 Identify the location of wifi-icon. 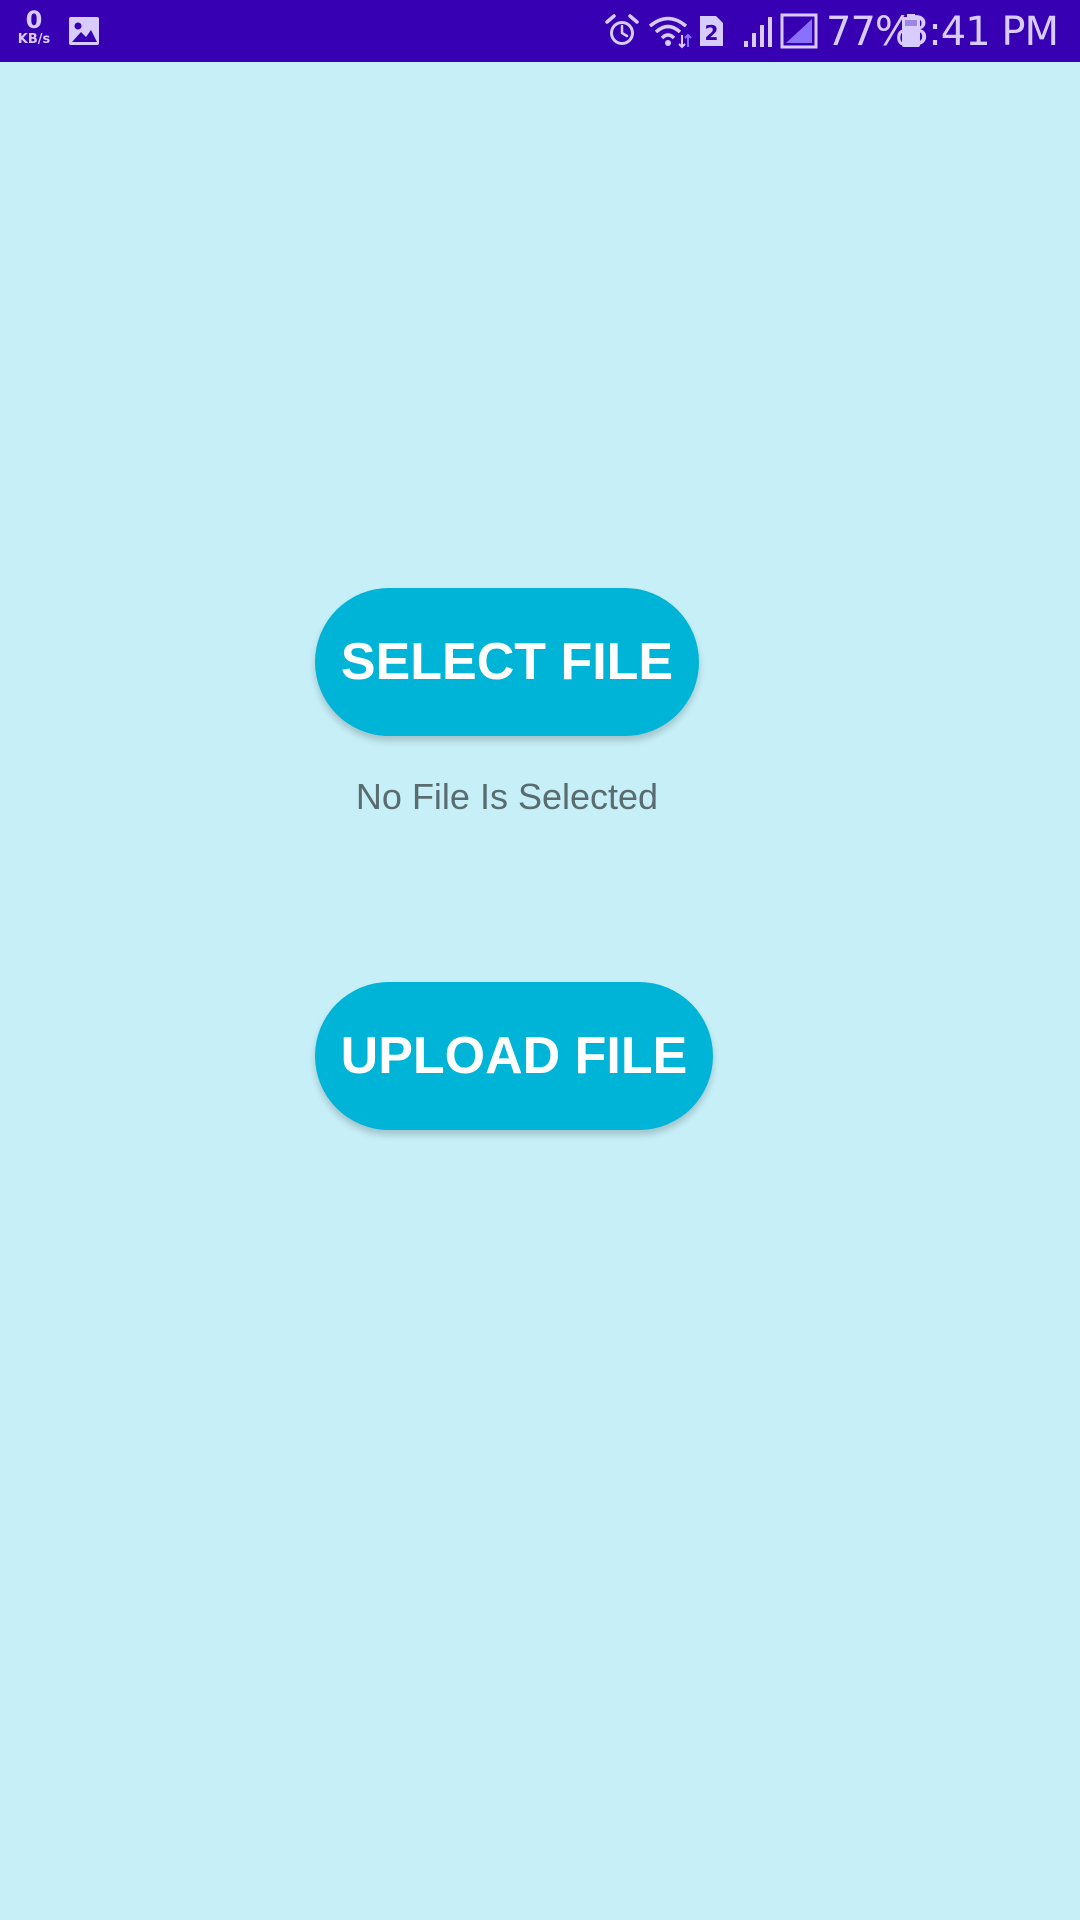
(670, 31).